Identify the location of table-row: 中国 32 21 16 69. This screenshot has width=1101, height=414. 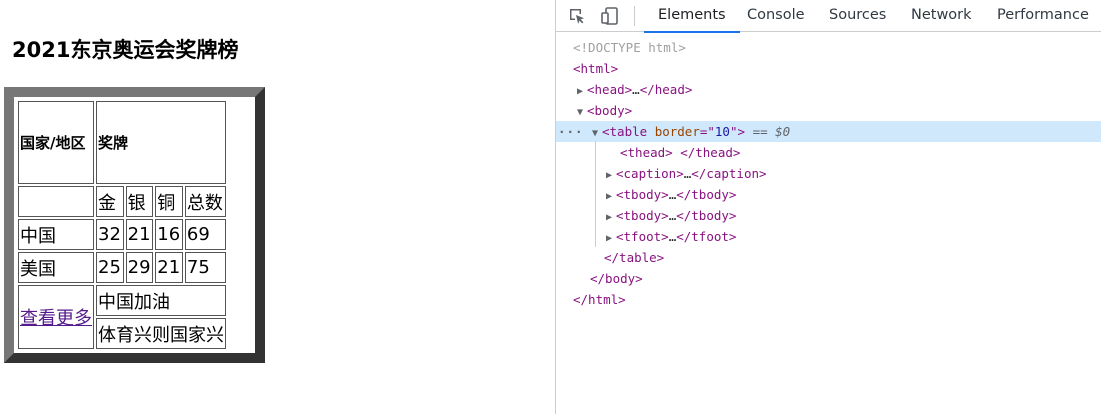
(122, 234).